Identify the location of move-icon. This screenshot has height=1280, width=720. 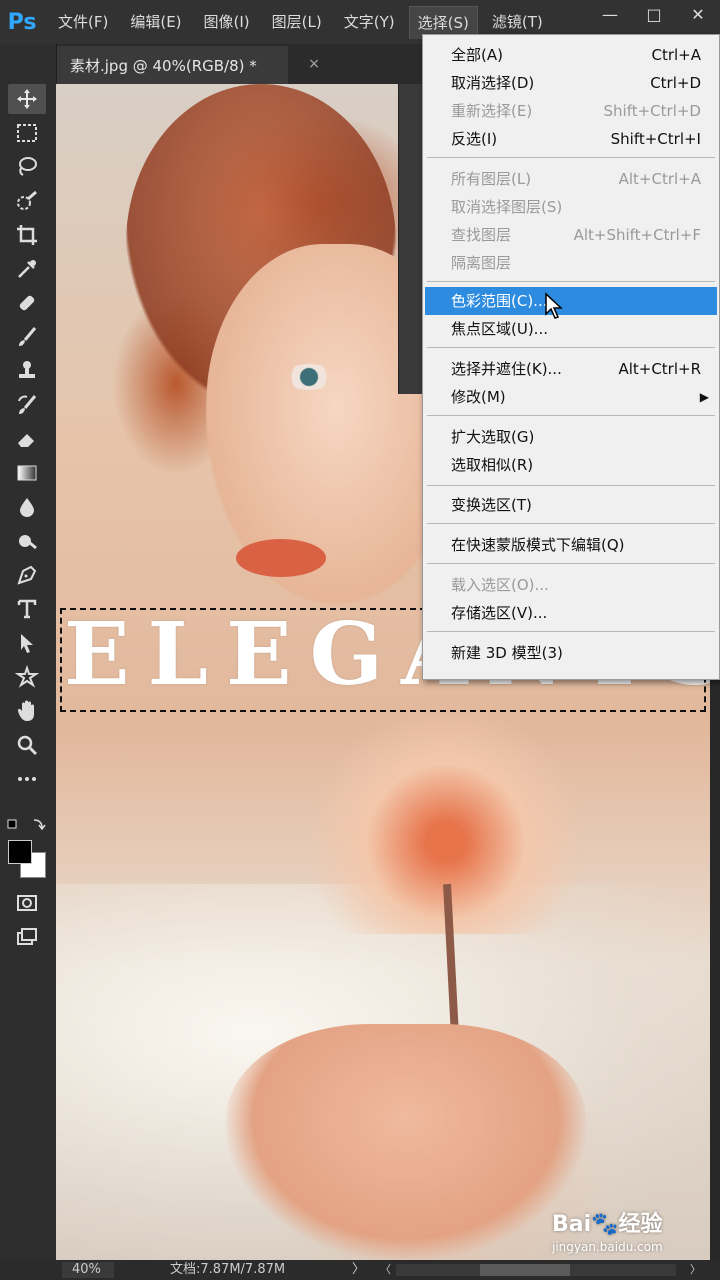
(27, 99).